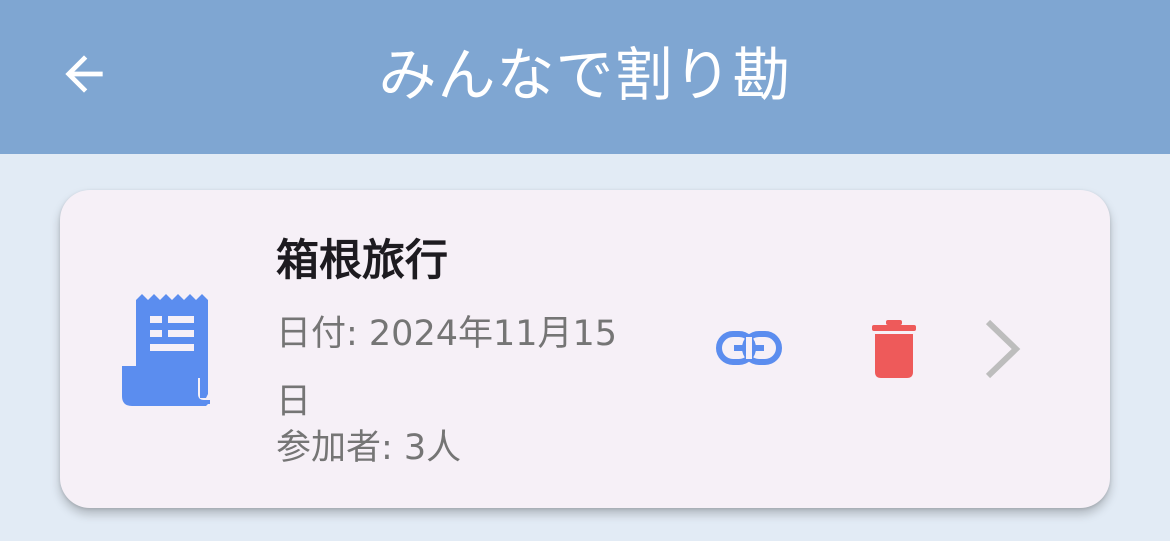 The height and width of the screenshot is (541, 1170). What do you see at coordinates (1002, 349) in the screenshot?
I see `chevron-right-icon` at bounding box center [1002, 349].